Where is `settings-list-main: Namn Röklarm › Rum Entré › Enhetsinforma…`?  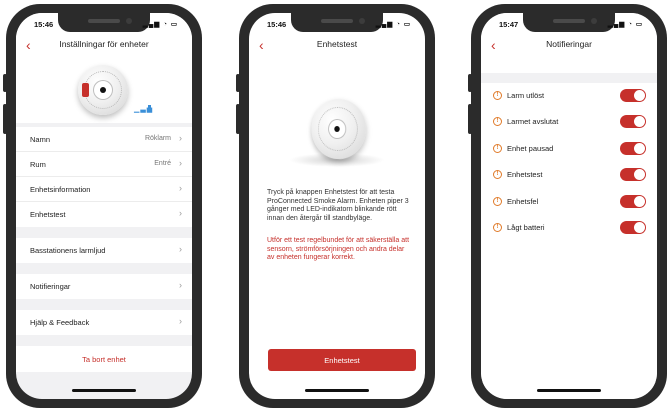
settings-list-main: Namn Röklarm › Rum Entré › Enhetsinforma… is located at coordinates (104, 177).